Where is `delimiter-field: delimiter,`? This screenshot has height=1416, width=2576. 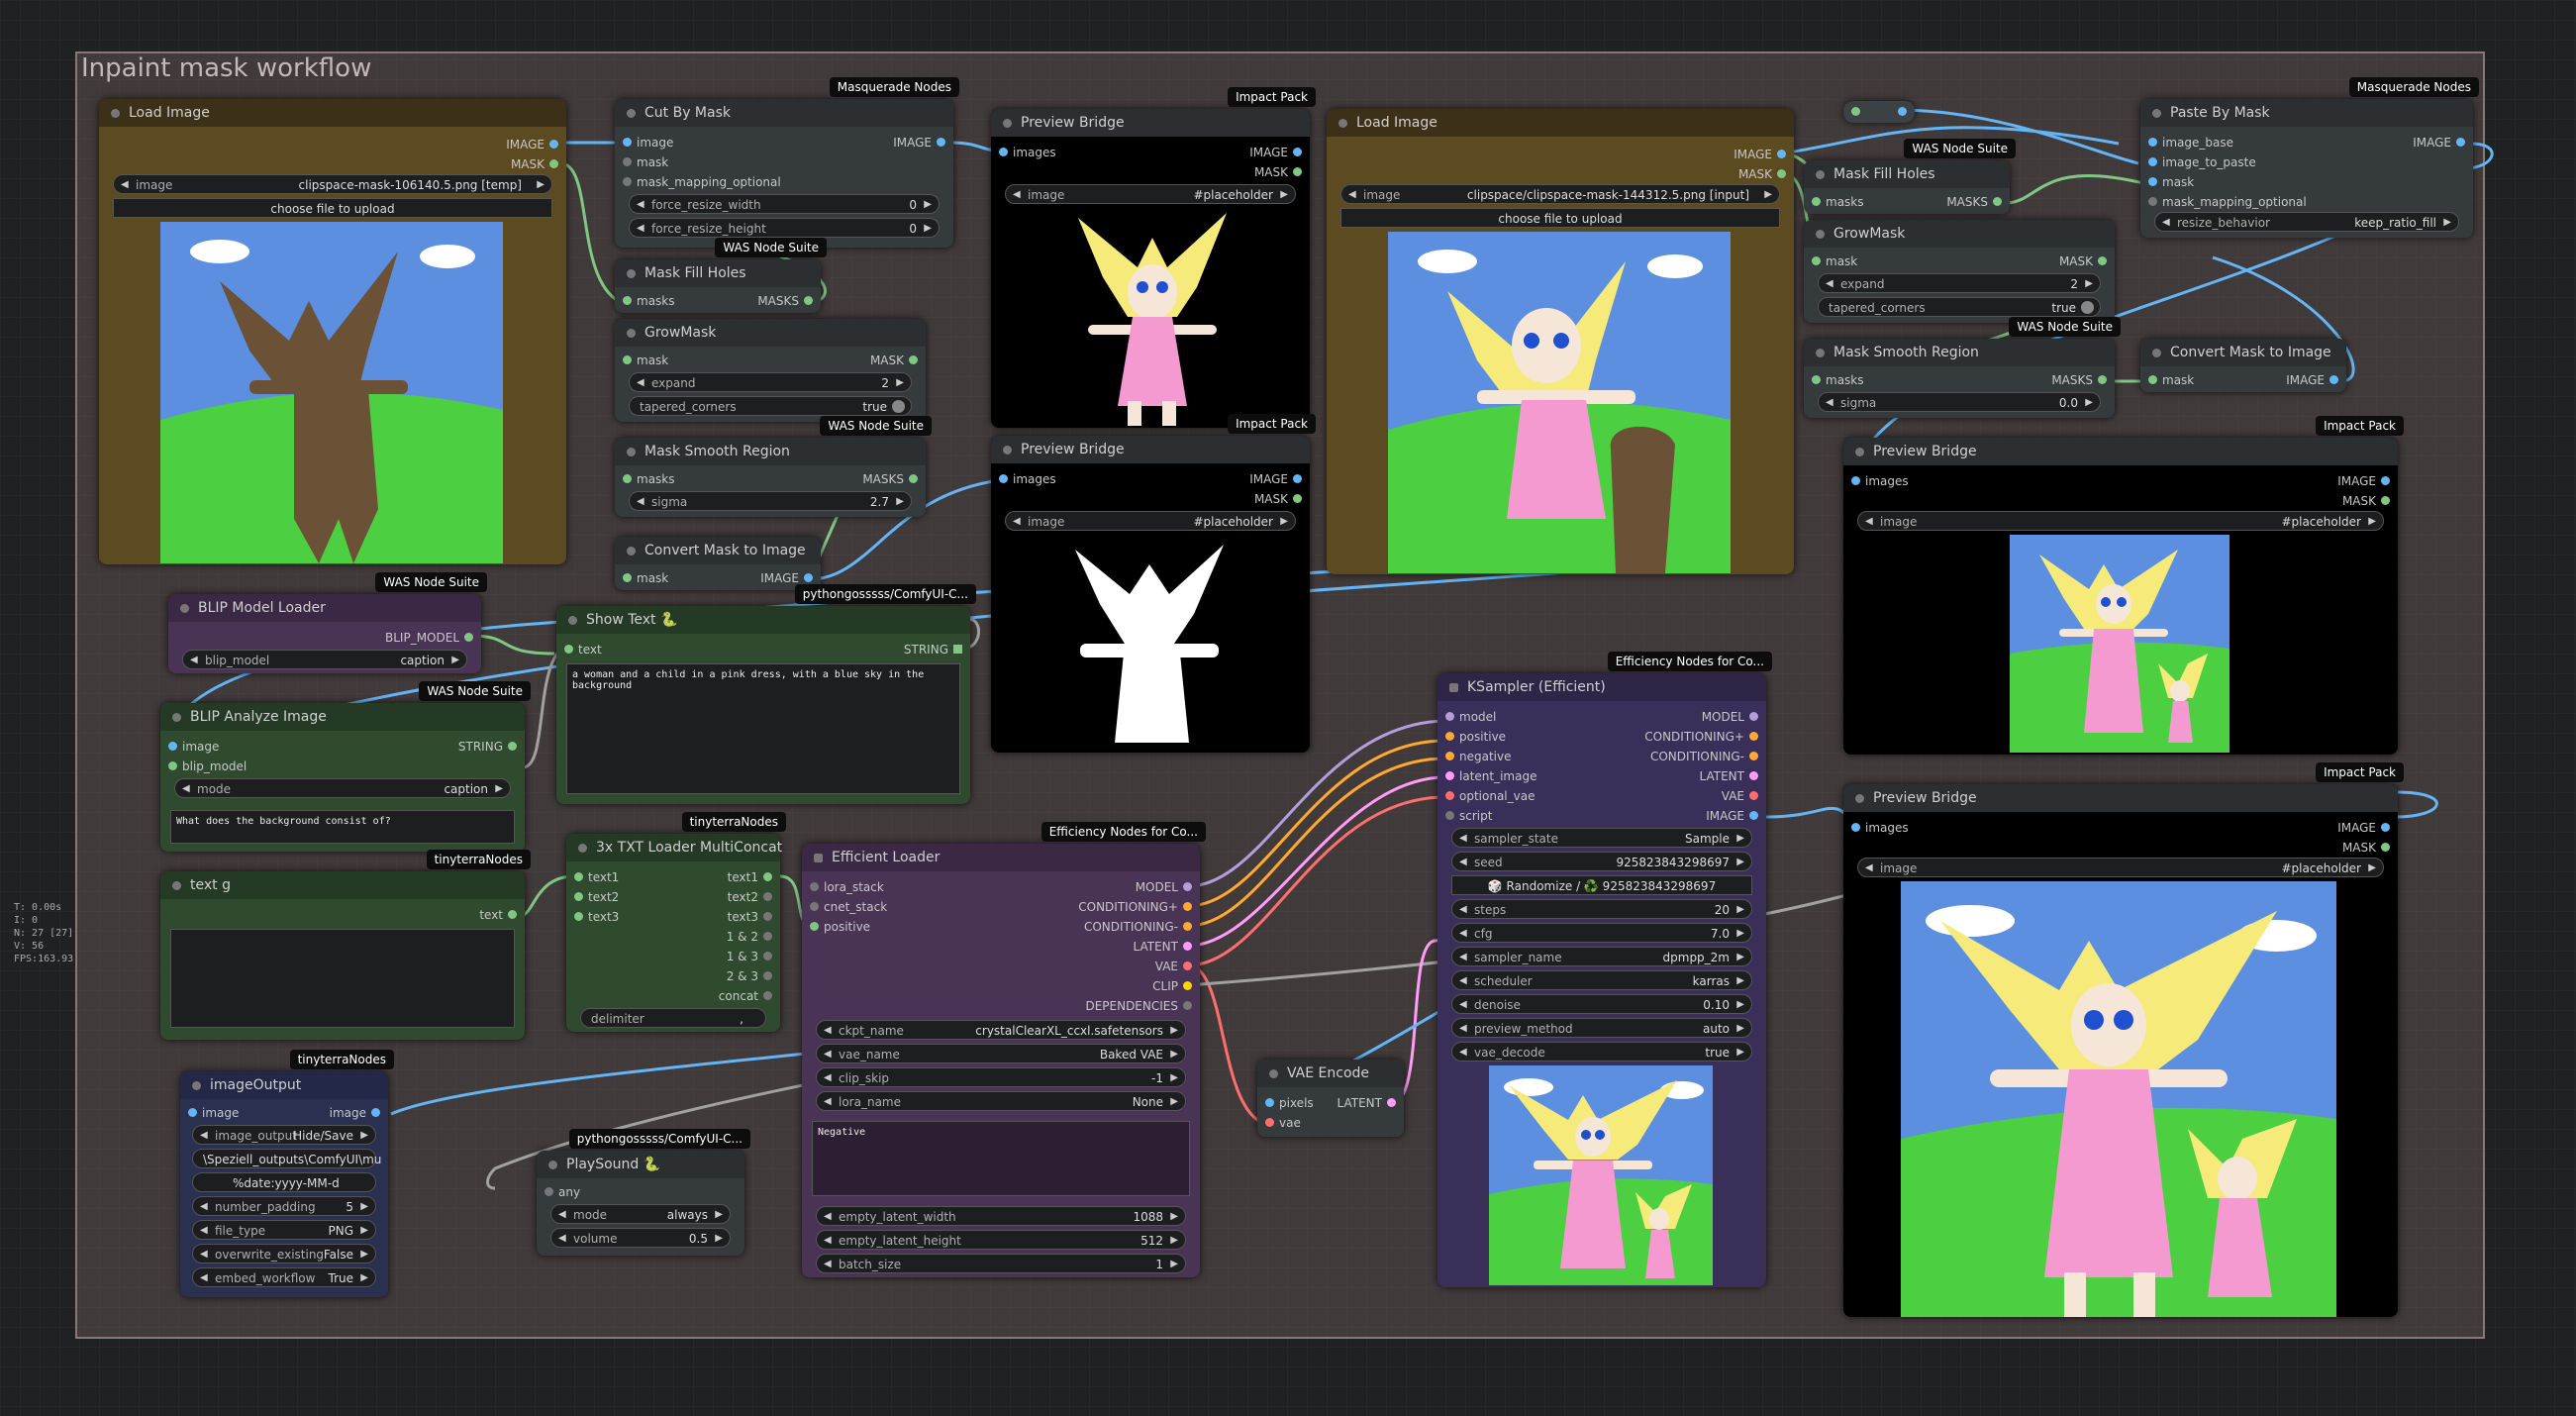 delimiter-field: delimiter, is located at coordinates (673, 1018).